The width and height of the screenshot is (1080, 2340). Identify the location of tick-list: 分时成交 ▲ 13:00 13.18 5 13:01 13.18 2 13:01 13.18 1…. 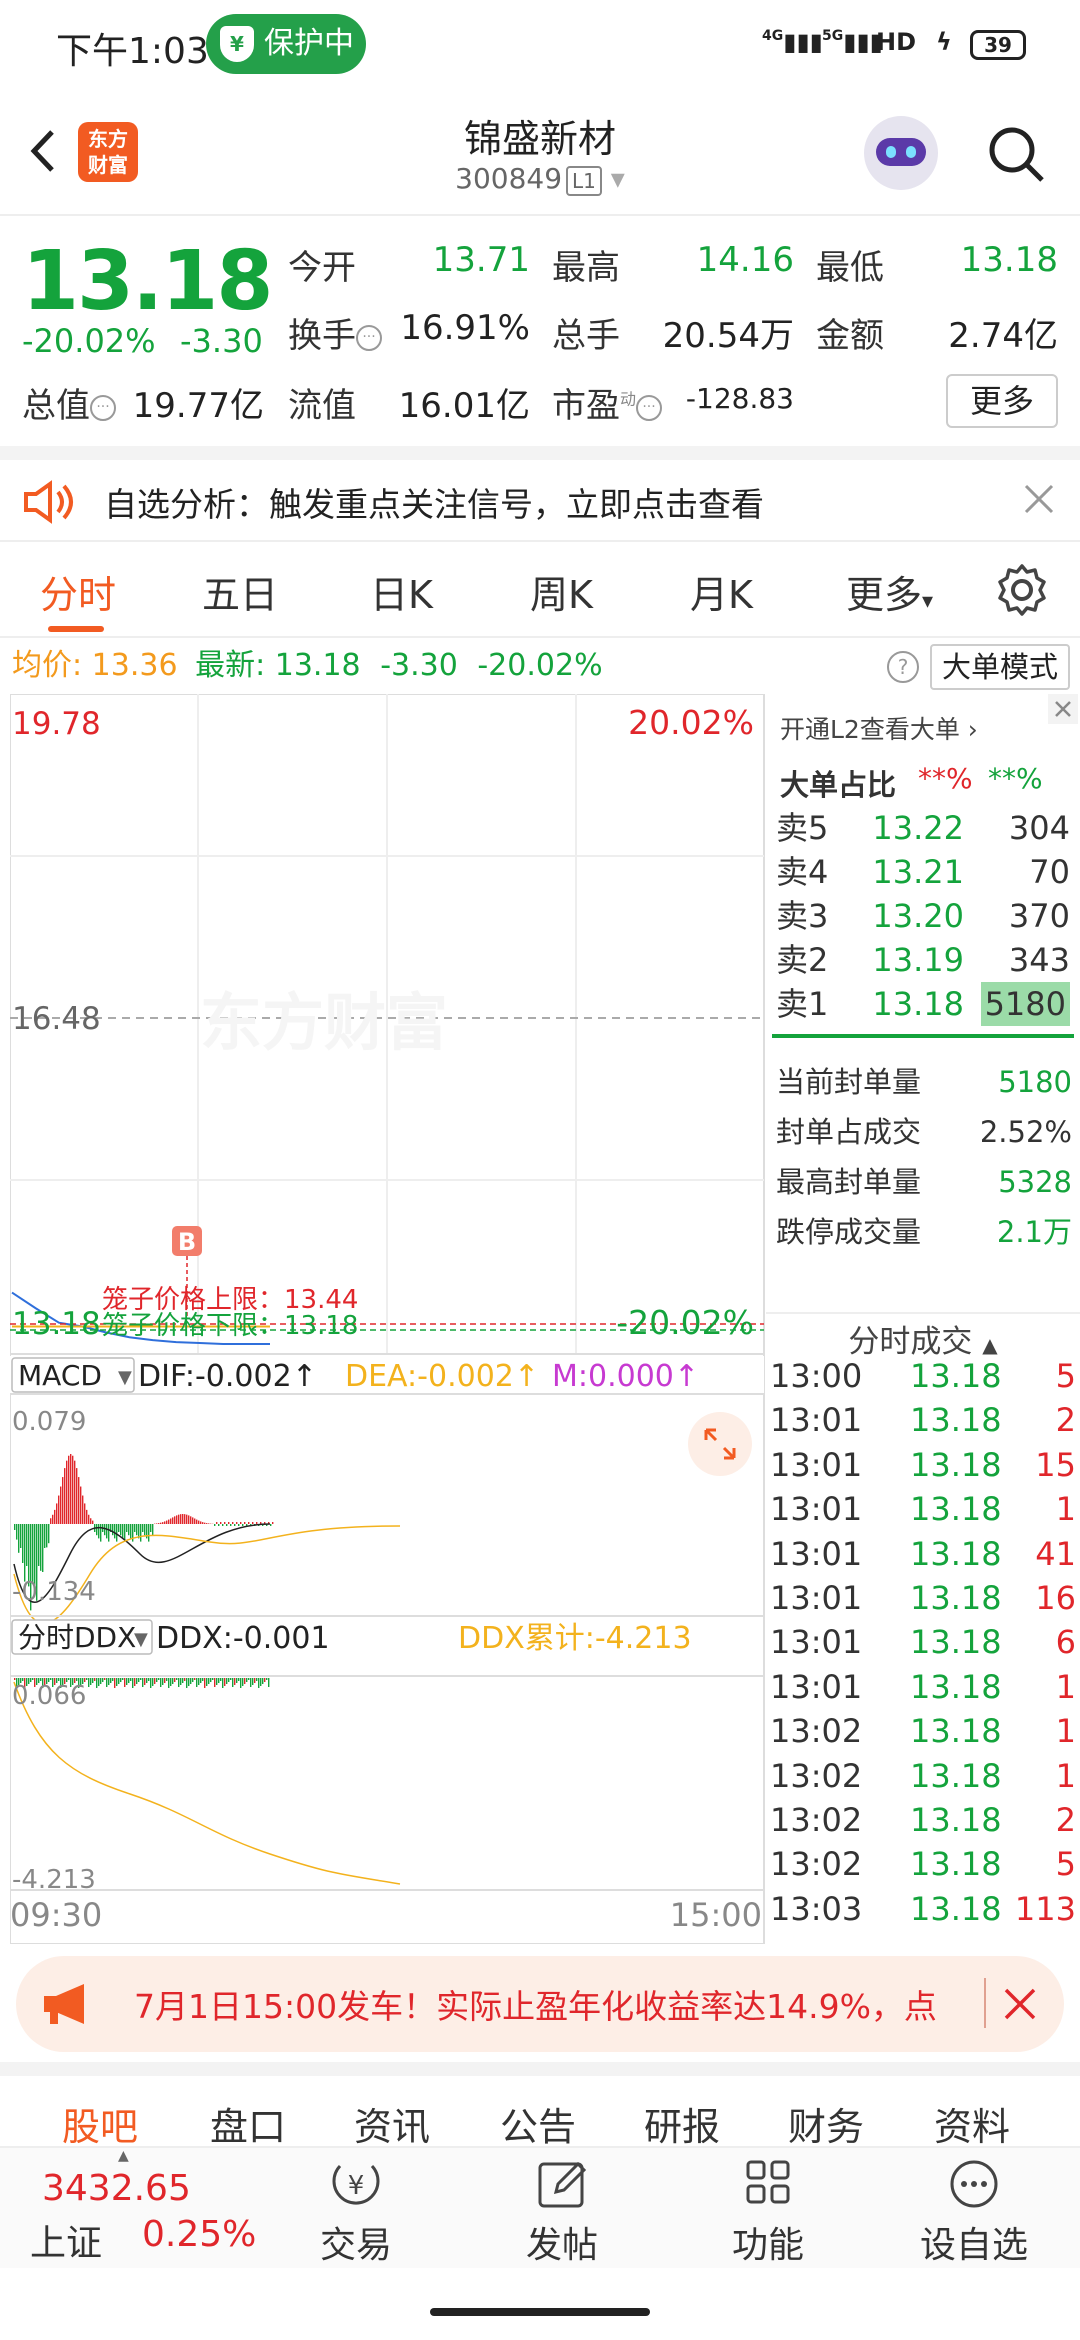
(923, 1630).